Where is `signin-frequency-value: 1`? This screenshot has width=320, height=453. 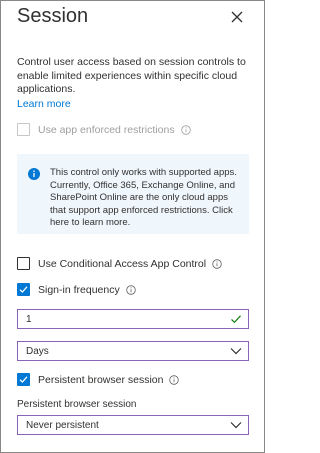
signin-frequency-value: 1 is located at coordinates (29, 319).